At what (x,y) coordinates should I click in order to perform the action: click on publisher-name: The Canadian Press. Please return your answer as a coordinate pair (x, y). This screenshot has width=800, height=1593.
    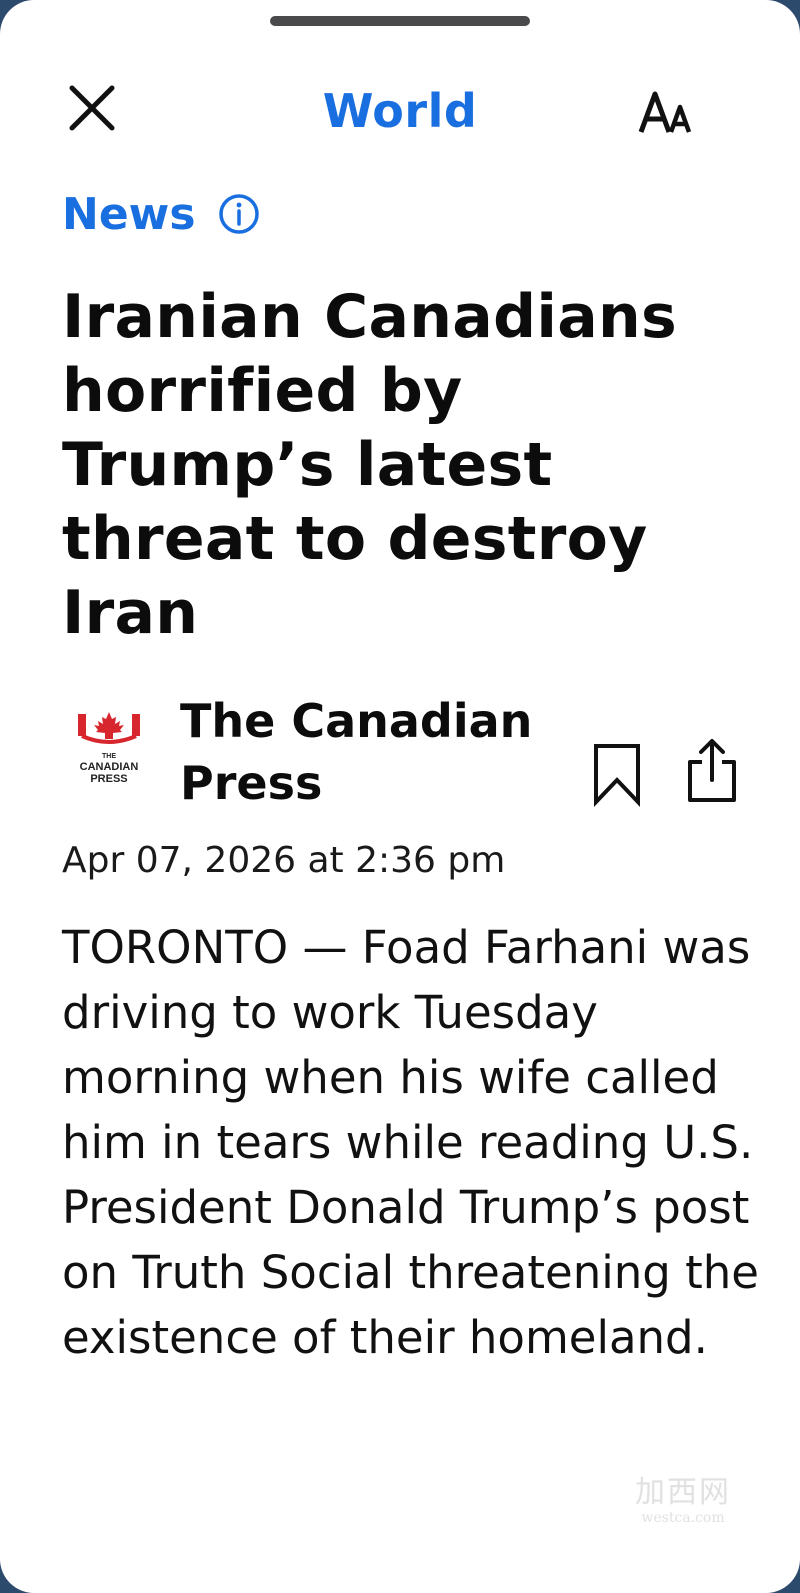
    Looking at the image, I should click on (380, 752).